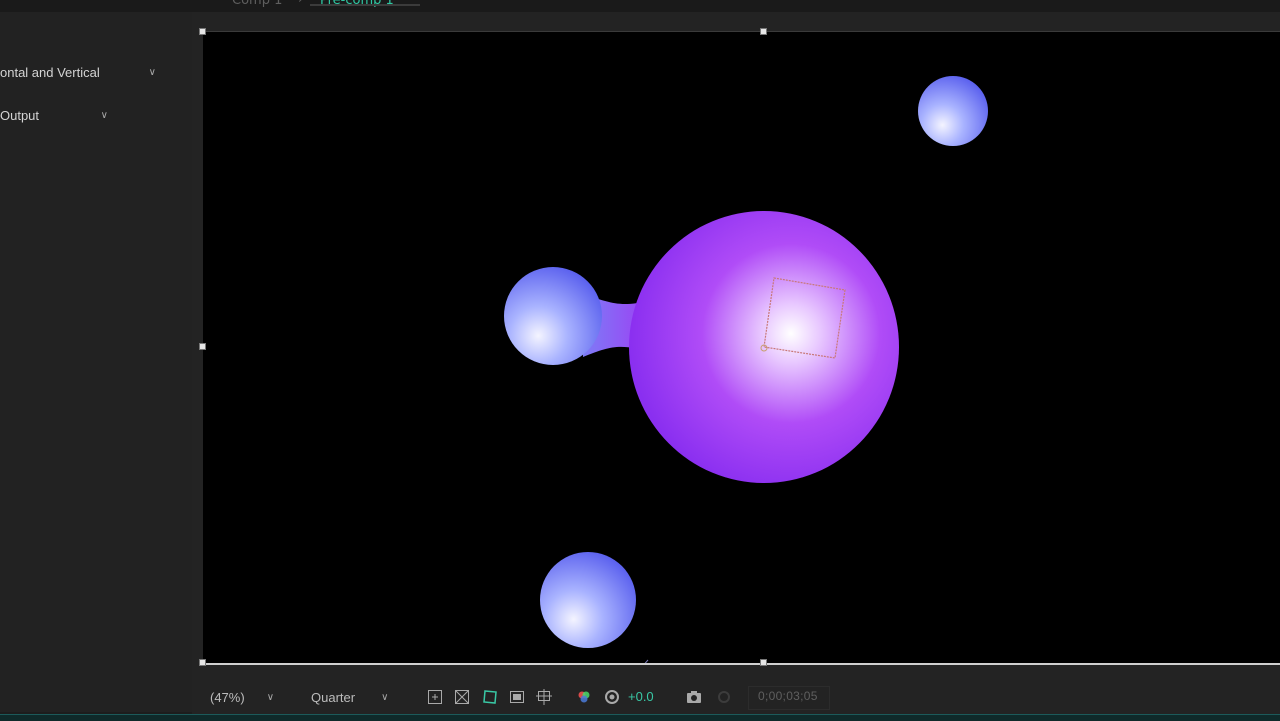 Image resolution: width=1280 pixels, height=721 pixels. What do you see at coordinates (202, 662) in the screenshot?
I see `transform-handle-bottom-left` at bounding box center [202, 662].